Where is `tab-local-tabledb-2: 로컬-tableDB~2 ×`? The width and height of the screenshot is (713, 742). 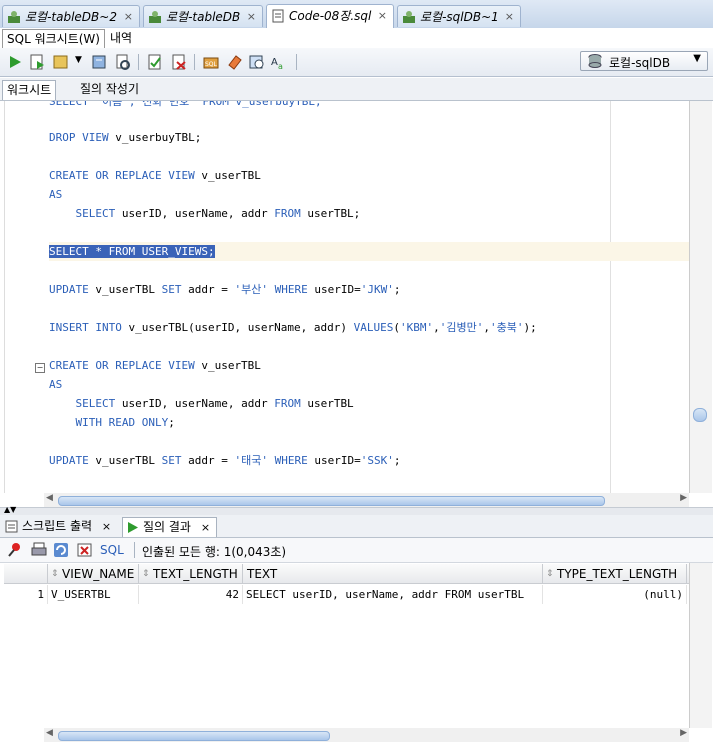
tab-local-tabledb-2: 로컬-tableDB~2 × is located at coordinates (71, 16).